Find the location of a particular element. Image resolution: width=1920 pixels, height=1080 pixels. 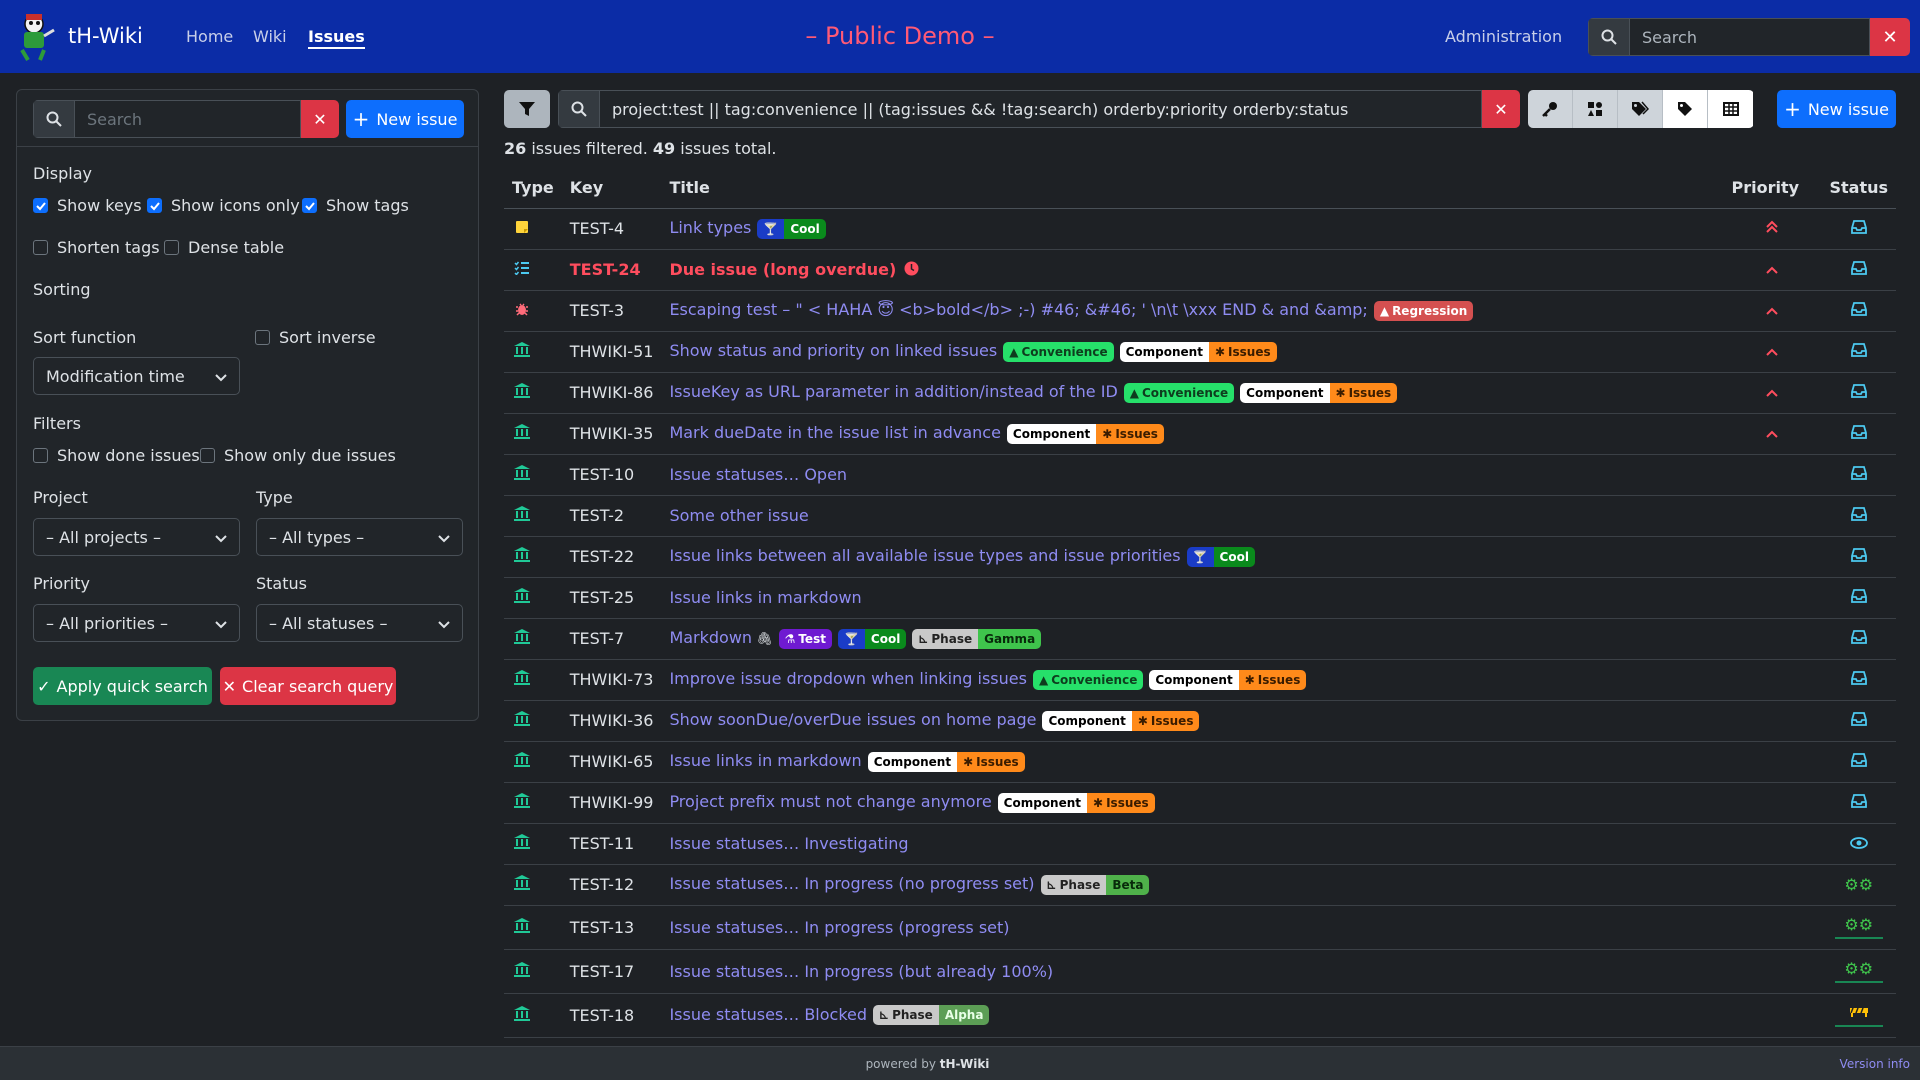

issue-title: Some other issue is located at coordinates (738, 515).